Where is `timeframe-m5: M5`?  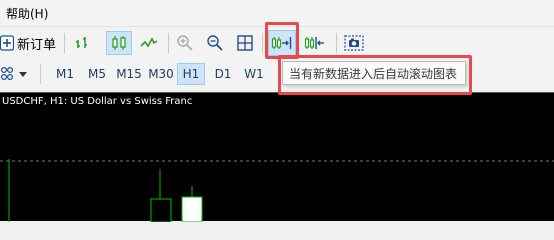
timeframe-m5: M5 is located at coordinates (97, 74).